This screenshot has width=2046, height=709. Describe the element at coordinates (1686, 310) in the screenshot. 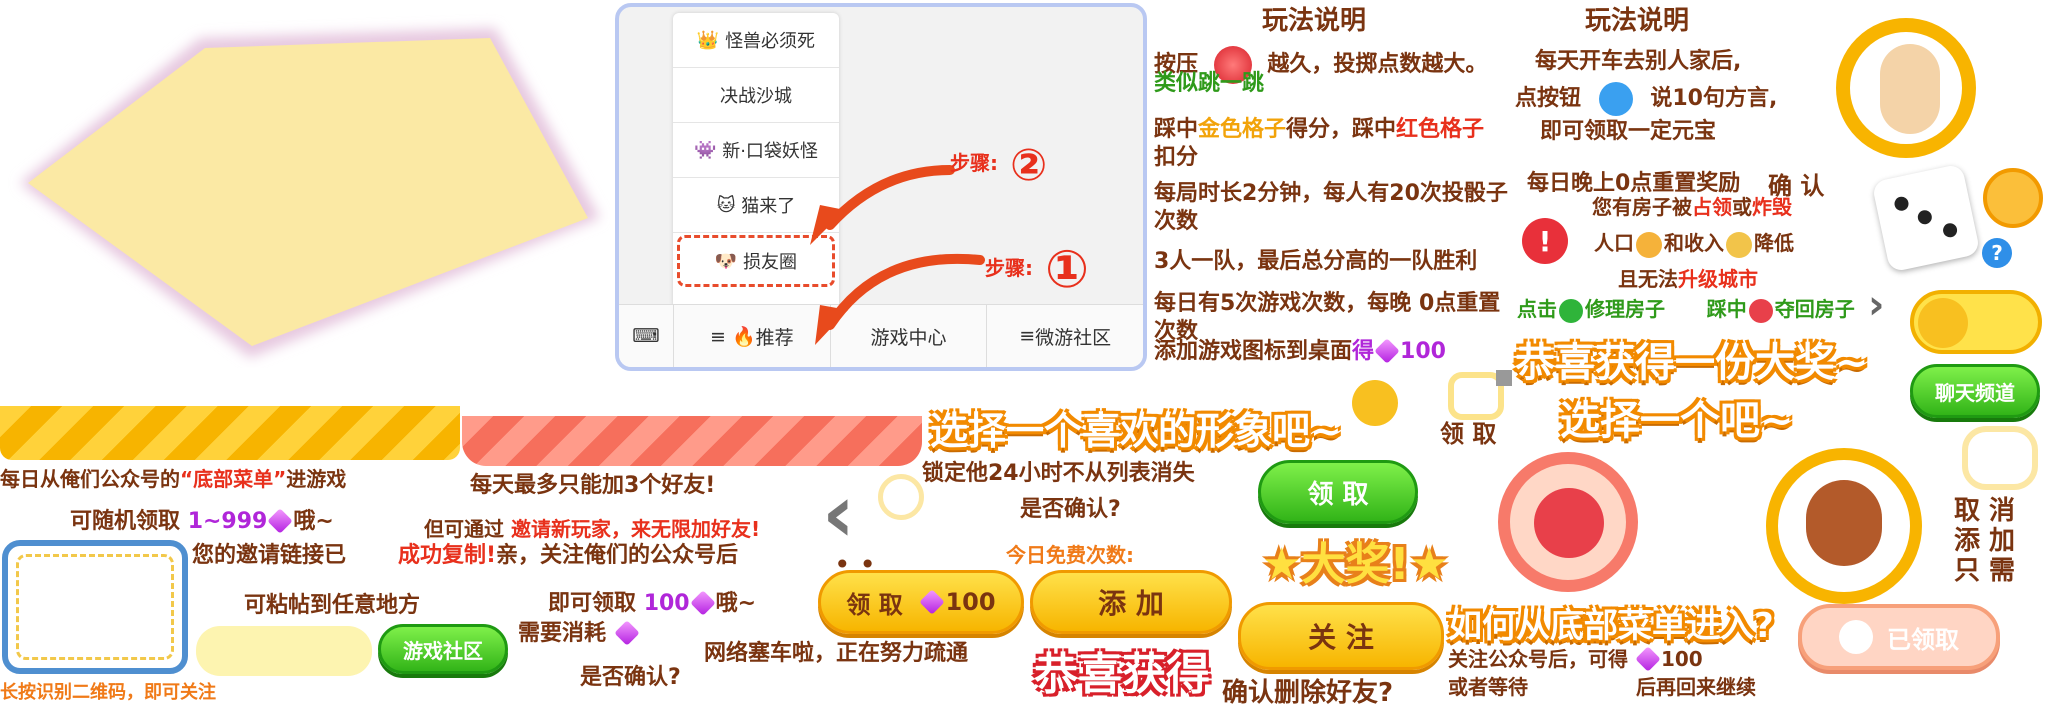

I see `rules-right-line8: 点击 修理房子 踩中 夺回房子` at that location.